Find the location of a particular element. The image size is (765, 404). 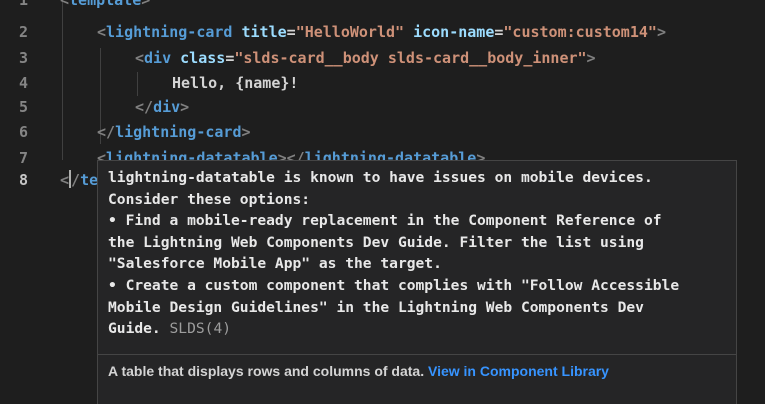

code-token: icon-name is located at coordinates (454, 32).